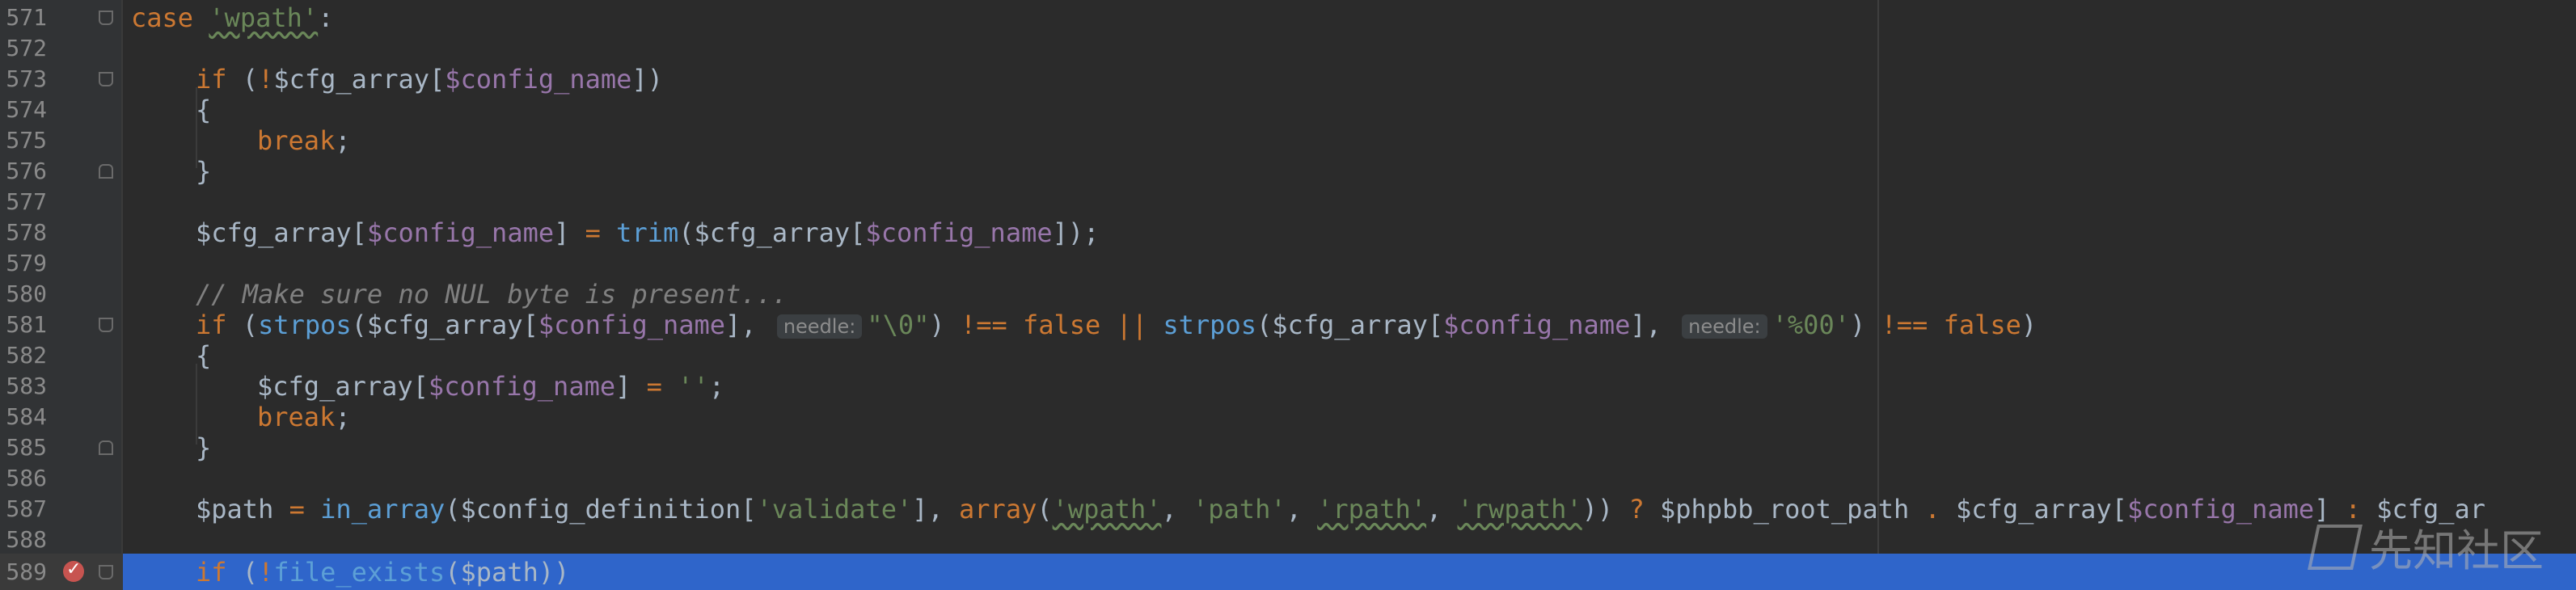 The width and height of the screenshot is (2576, 590). Describe the element at coordinates (835, 509) in the screenshot. I see `string-literal: 'validate'` at that location.